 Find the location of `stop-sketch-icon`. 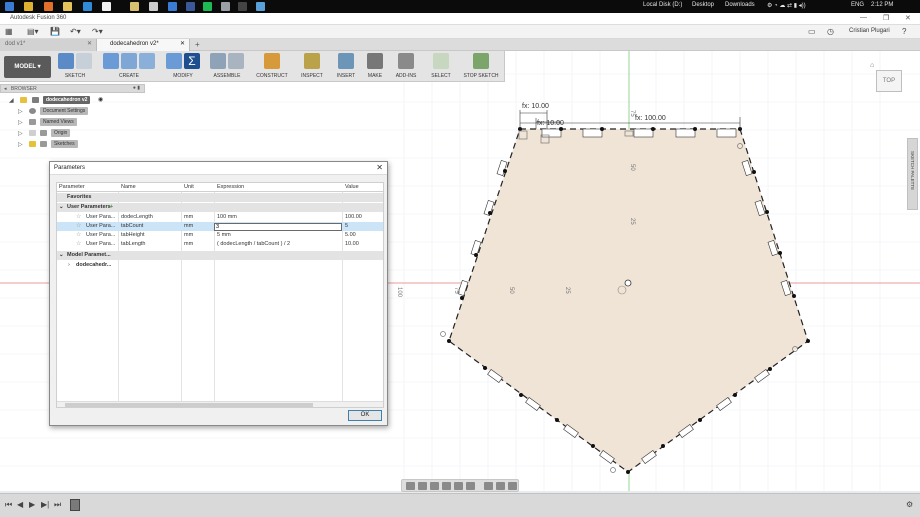

stop-sketch-icon is located at coordinates (481, 61).